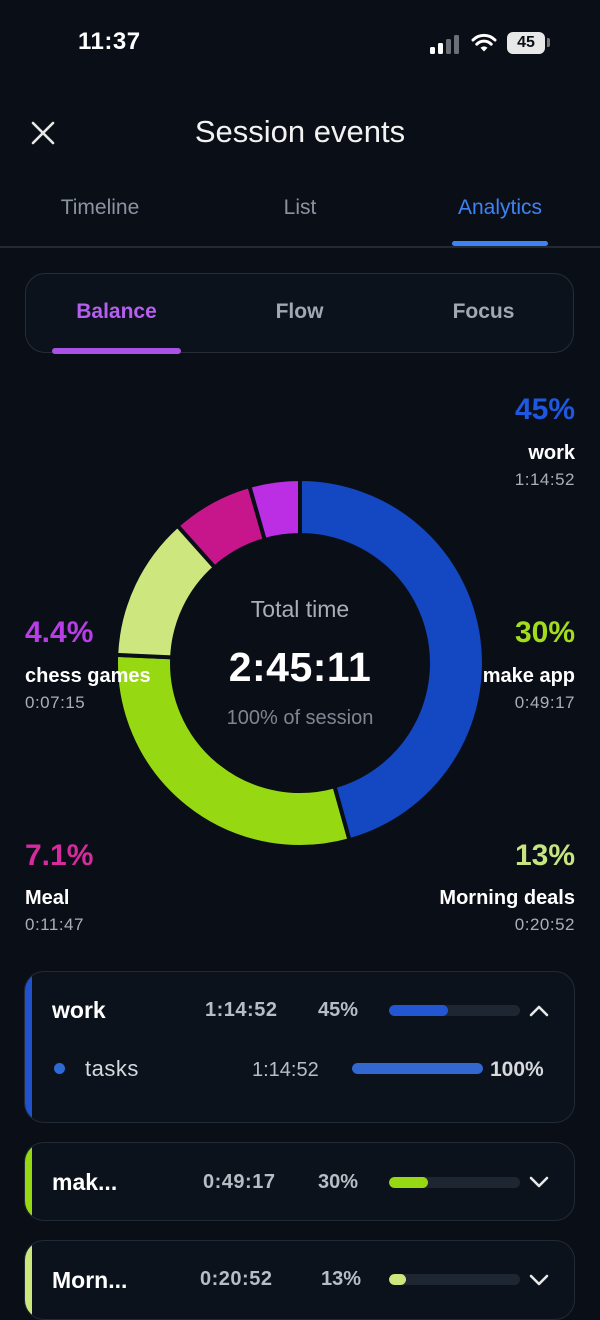  Describe the element at coordinates (548, 42) in the screenshot. I see `battery-cap` at that location.